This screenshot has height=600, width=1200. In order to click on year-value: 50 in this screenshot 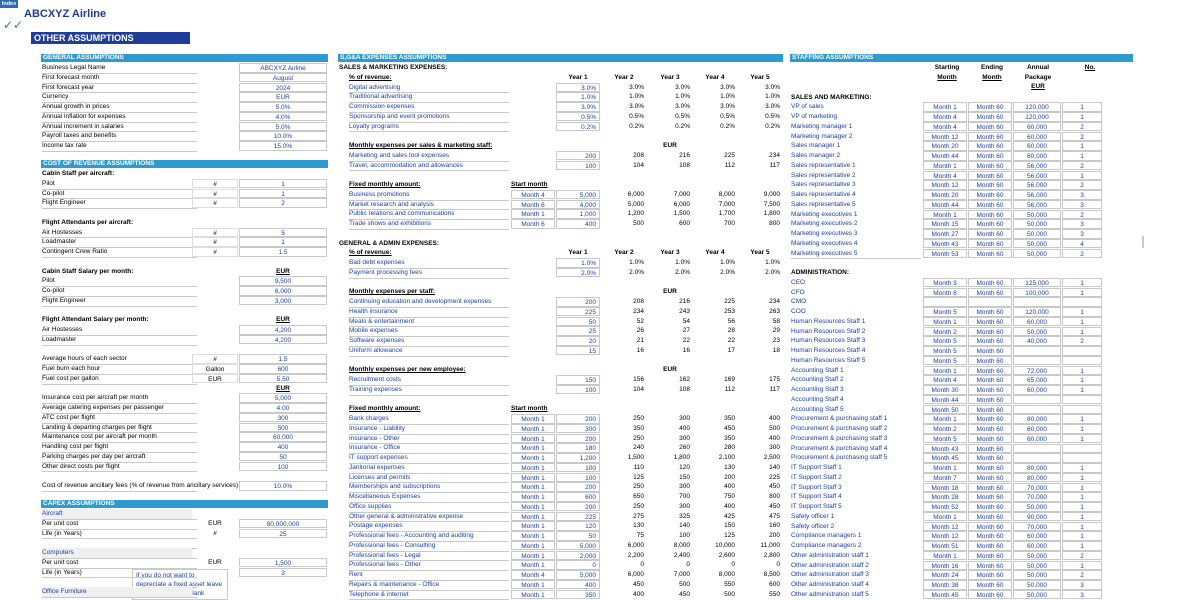, I will do `click(578, 321)`.